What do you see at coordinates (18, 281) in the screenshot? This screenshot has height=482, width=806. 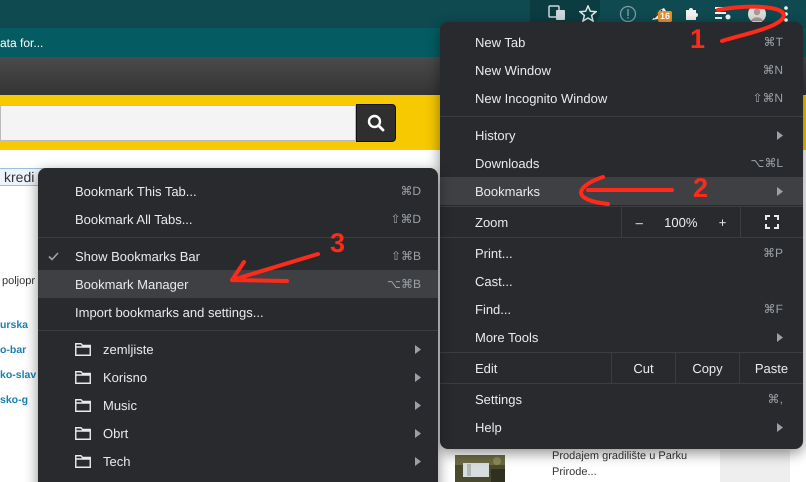 I see `listing-text: poljopr` at bounding box center [18, 281].